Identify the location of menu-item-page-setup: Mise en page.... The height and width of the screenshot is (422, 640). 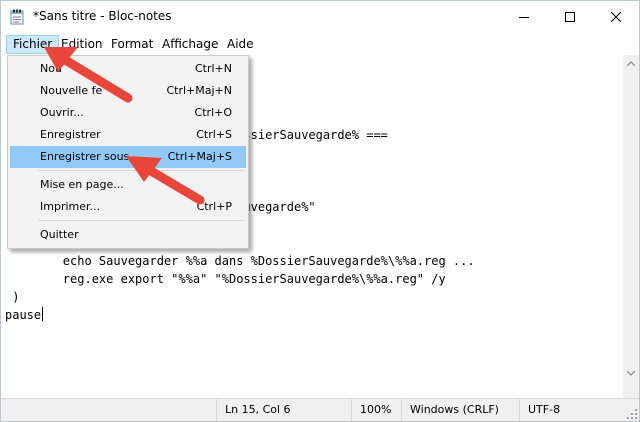
(128, 185).